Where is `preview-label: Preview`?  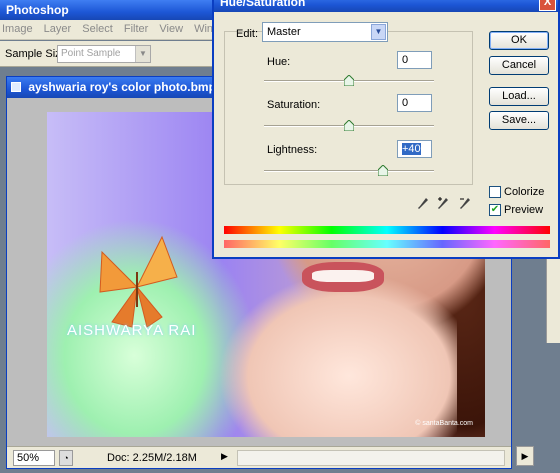 preview-label: Preview is located at coordinates (524, 210).